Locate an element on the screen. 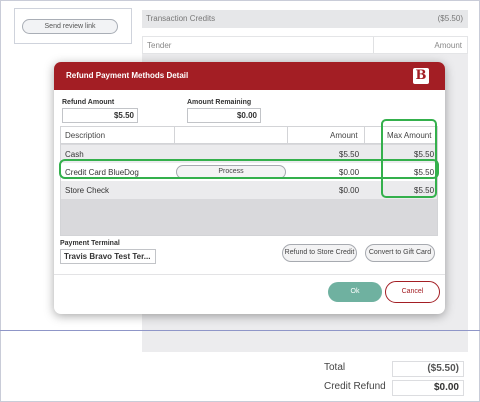 The width and height of the screenshot is (480, 402). total-label: Total is located at coordinates (335, 367).